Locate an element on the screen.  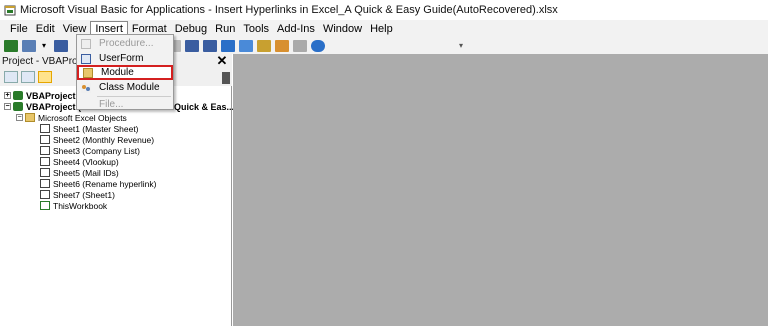
tree-row-sheet4: Sheet4 (Vlookup) is located at coordinates (79, 161).